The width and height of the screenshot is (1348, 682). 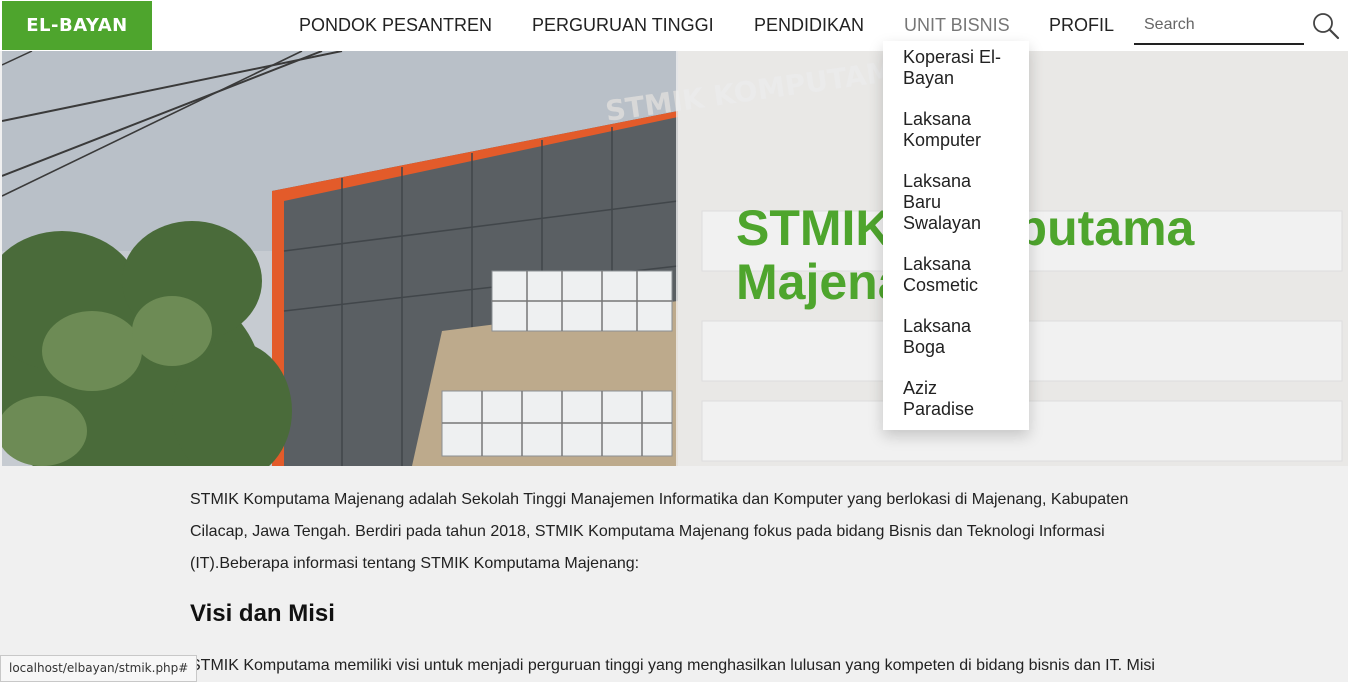 I want to click on search-icon, so click(x=1326, y=26).